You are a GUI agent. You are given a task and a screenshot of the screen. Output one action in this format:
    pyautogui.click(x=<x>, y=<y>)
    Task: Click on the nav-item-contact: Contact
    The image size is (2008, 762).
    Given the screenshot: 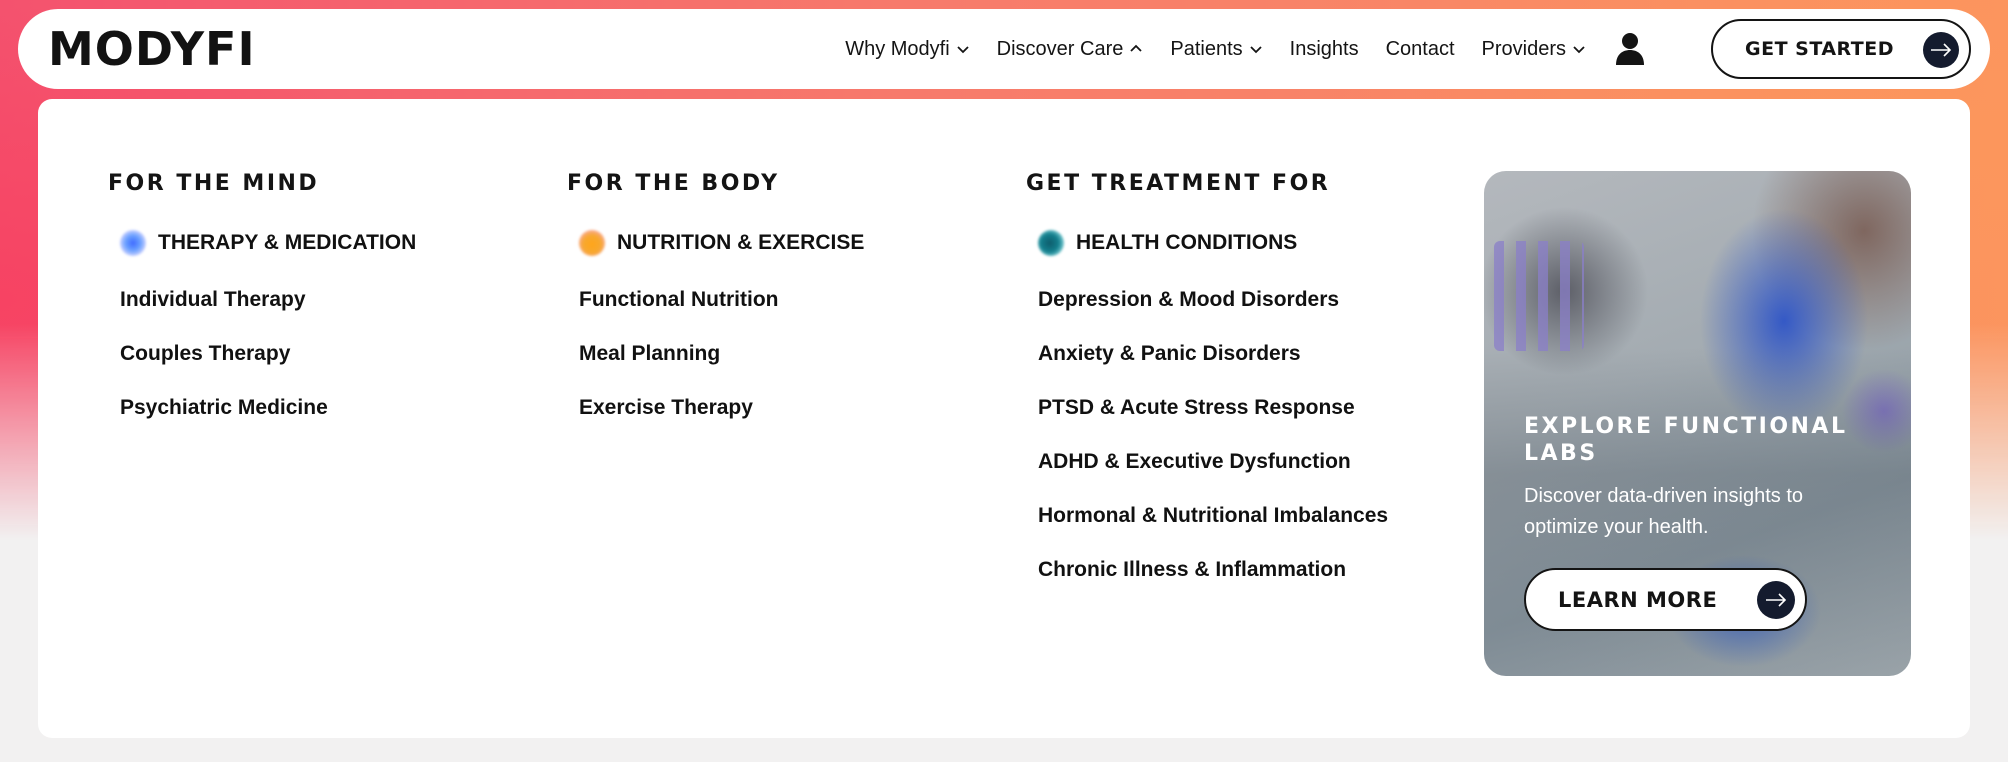 What is the action you would take?
    pyautogui.click(x=1420, y=49)
    